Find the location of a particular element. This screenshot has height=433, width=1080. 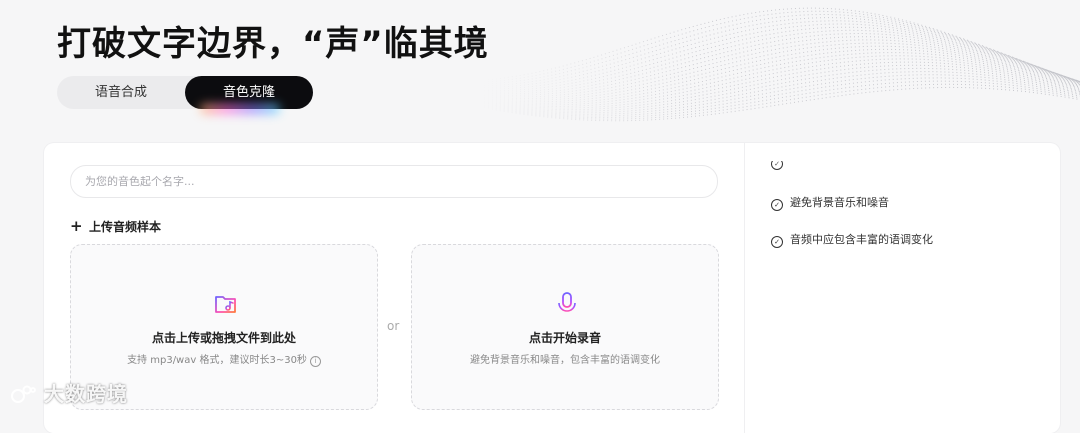

panel-divider is located at coordinates (744, 288).